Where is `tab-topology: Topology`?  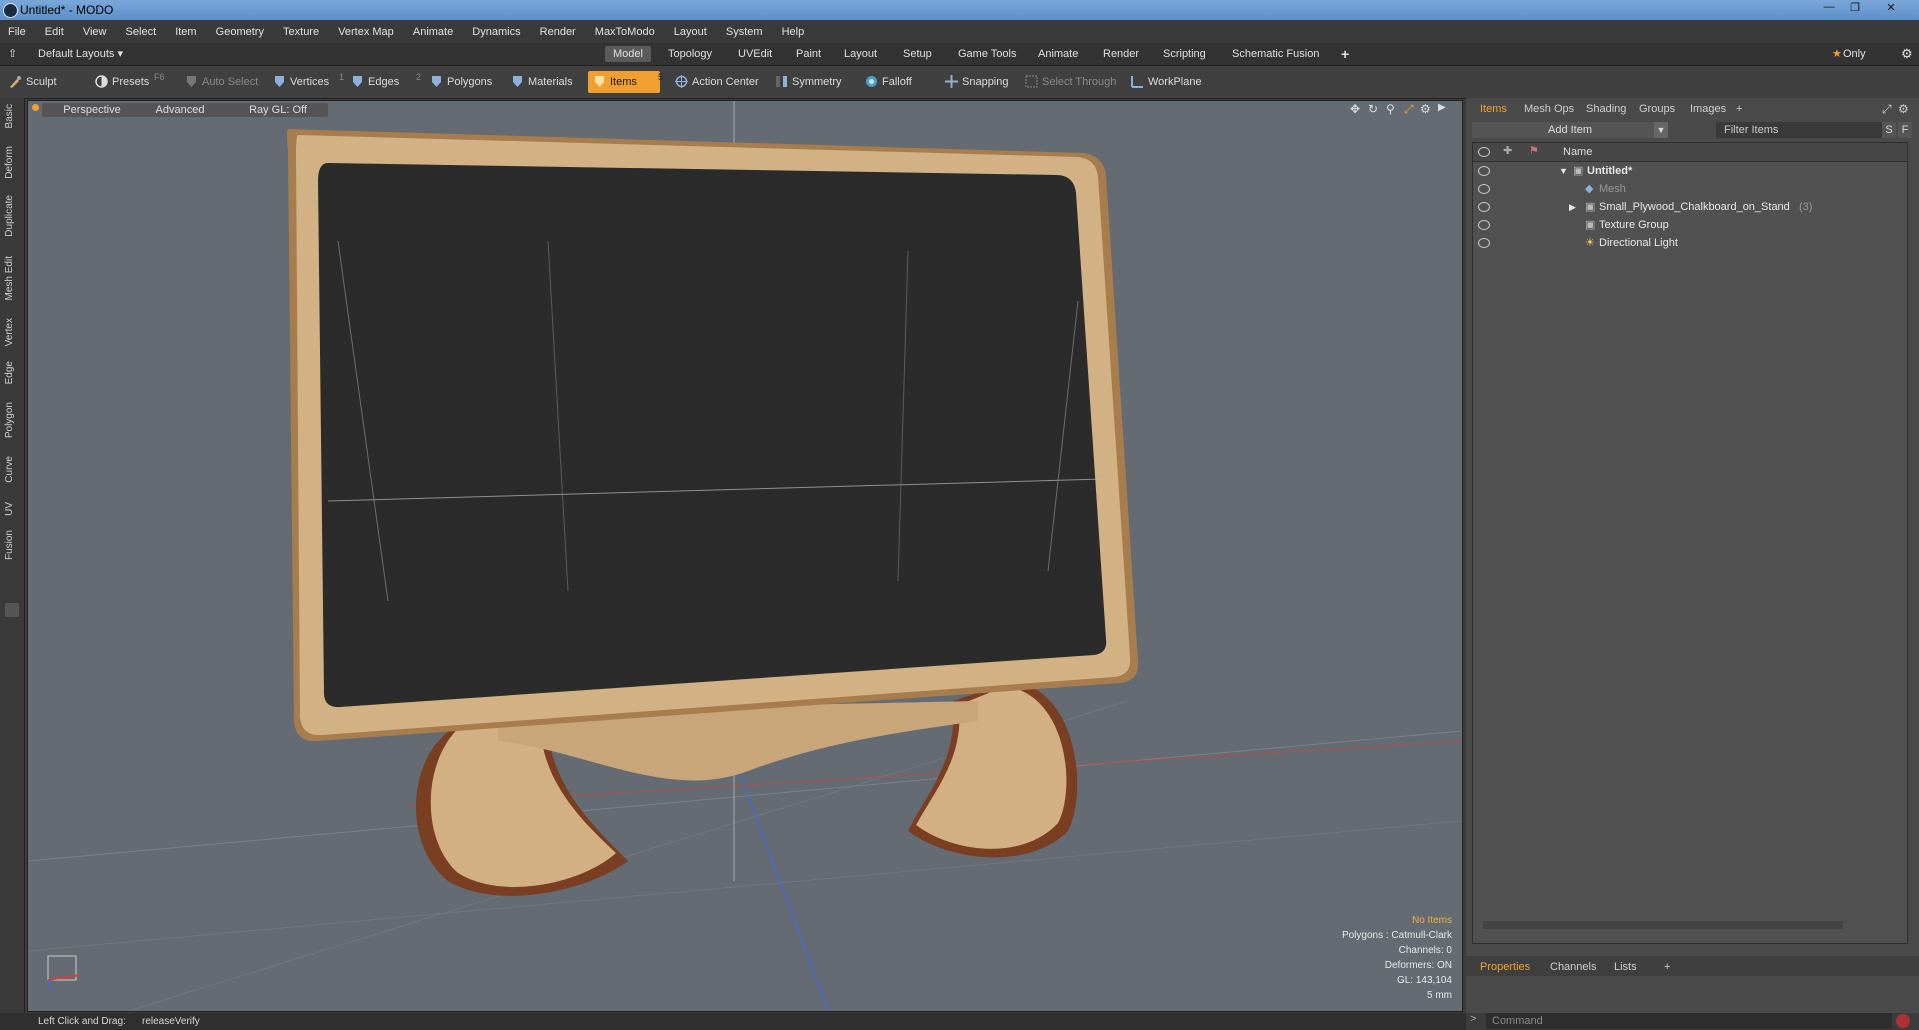 tab-topology: Topology is located at coordinates (690, 54).